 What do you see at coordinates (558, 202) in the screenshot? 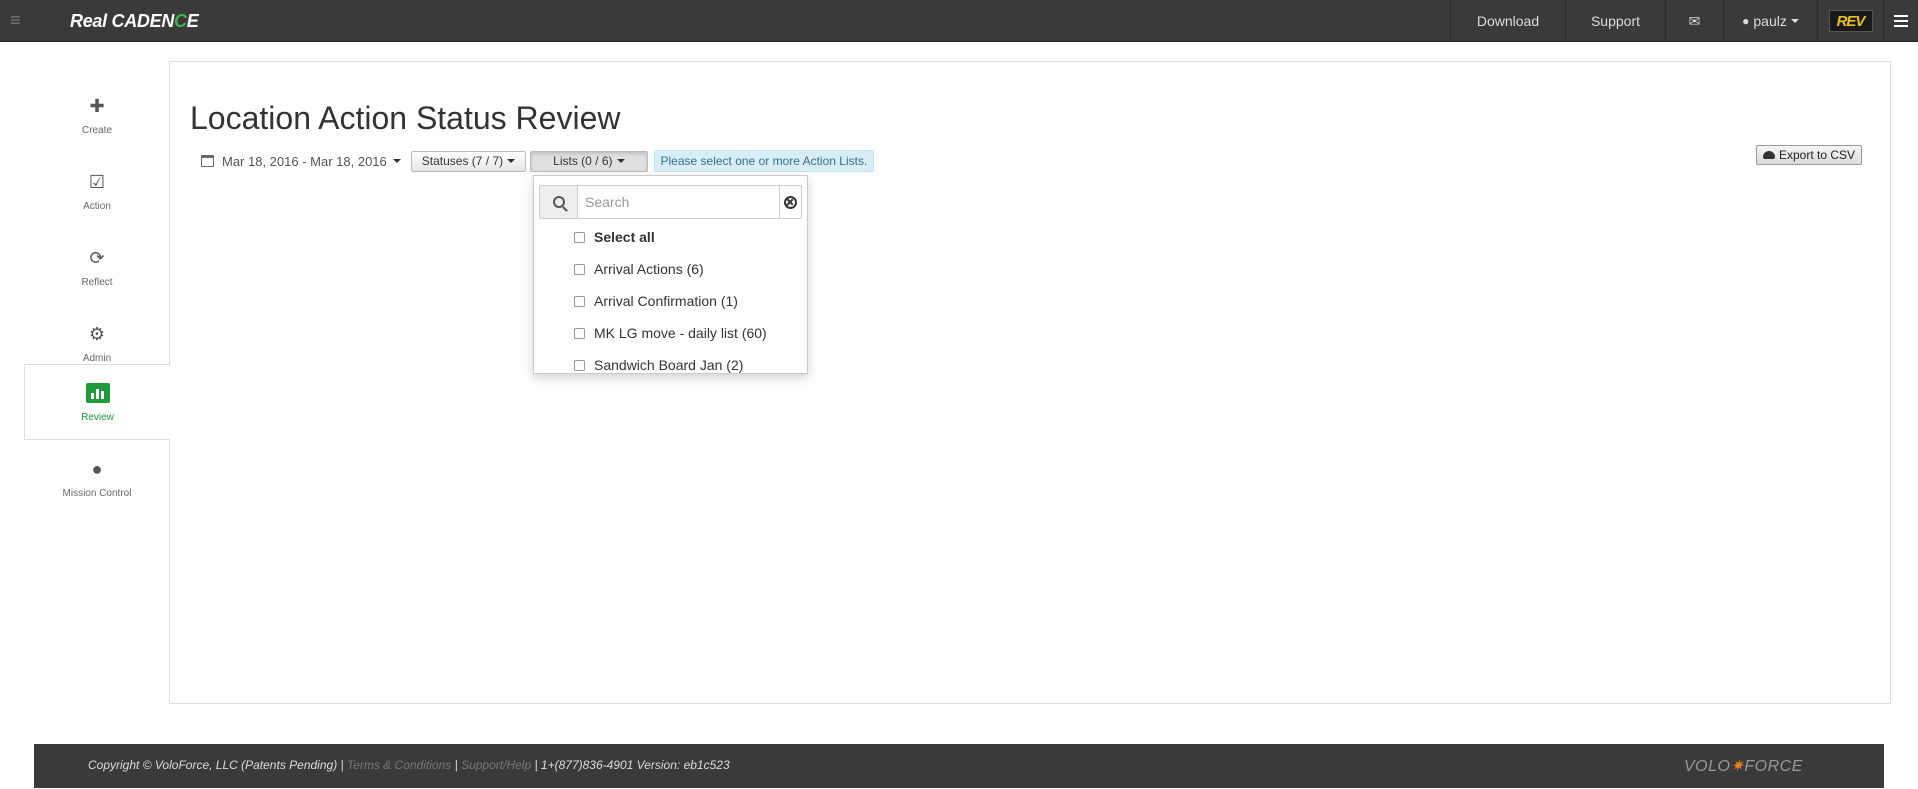
I see `search-icon` at bounding box center [558, 202].